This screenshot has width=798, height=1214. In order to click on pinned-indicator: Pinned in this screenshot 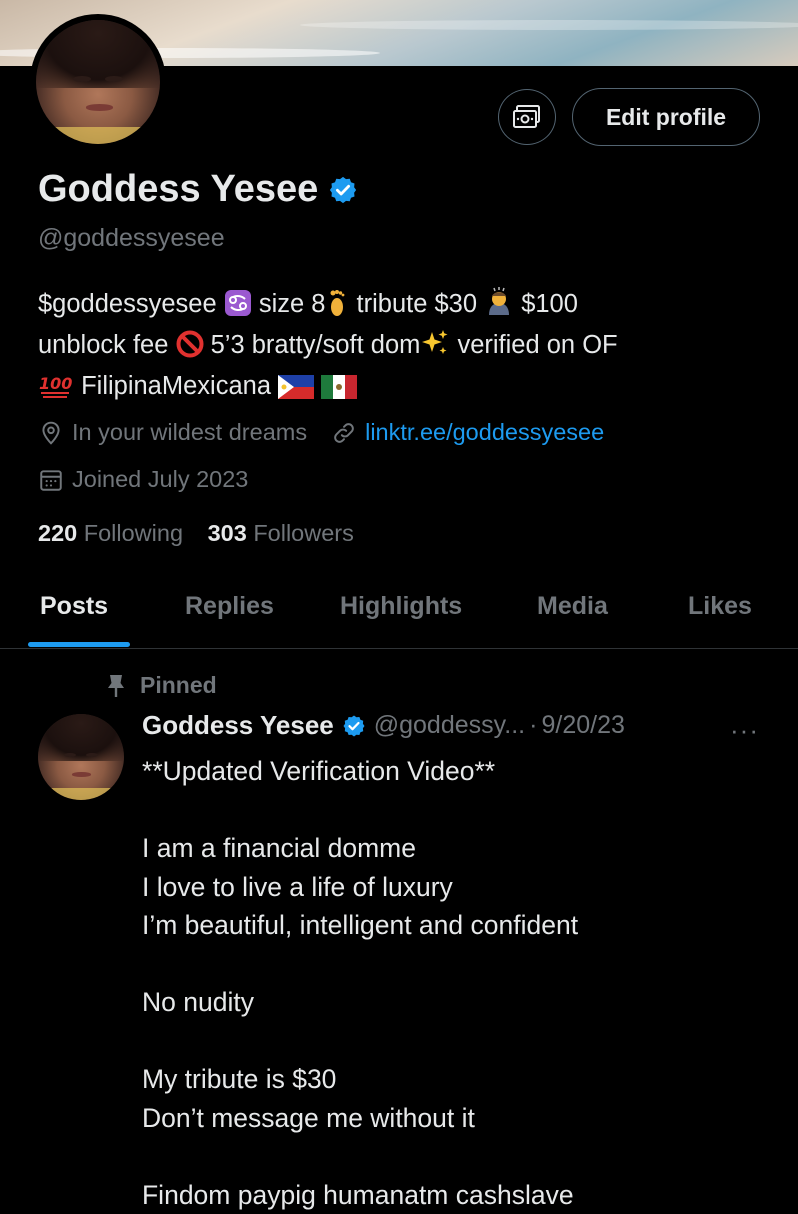, I will do `click(161, 685)`.